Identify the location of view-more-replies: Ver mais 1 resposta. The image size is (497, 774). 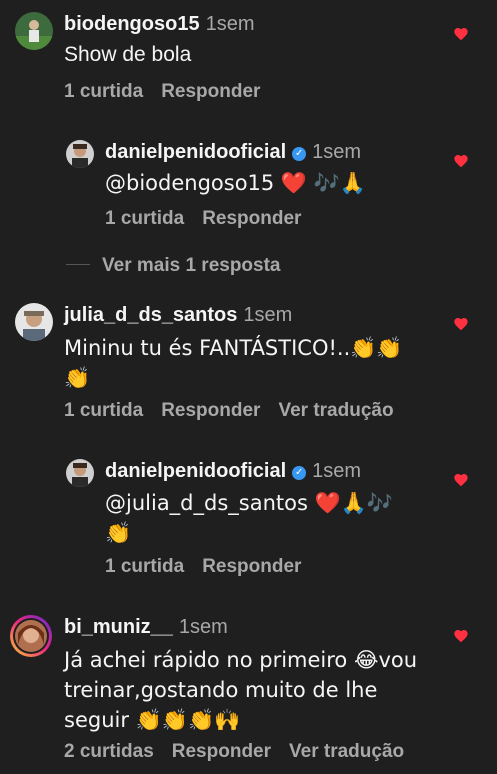
(173, 266).